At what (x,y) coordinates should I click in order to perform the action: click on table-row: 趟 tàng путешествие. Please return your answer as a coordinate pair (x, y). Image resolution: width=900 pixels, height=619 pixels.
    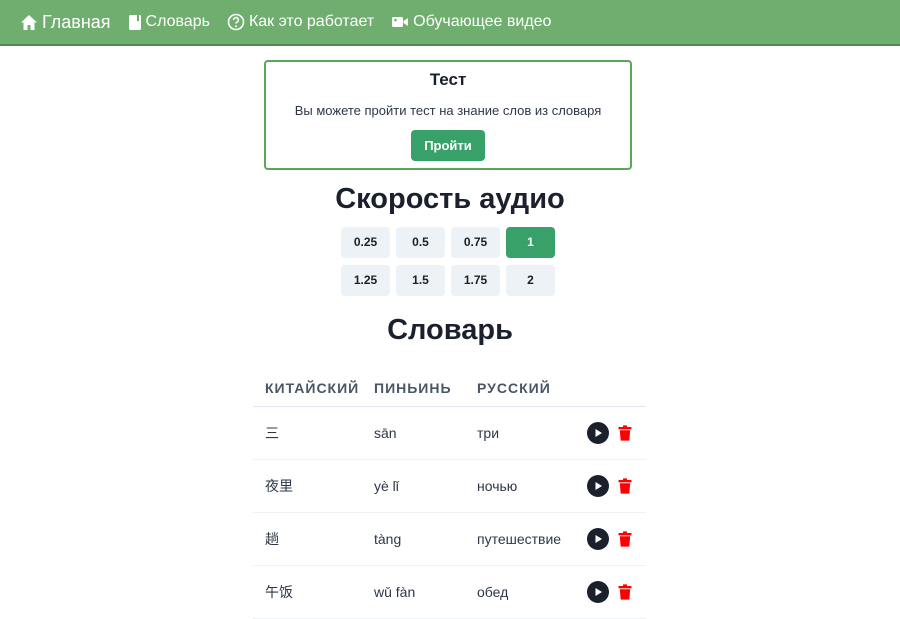
    Looking at the image, I should click on (449, 539).